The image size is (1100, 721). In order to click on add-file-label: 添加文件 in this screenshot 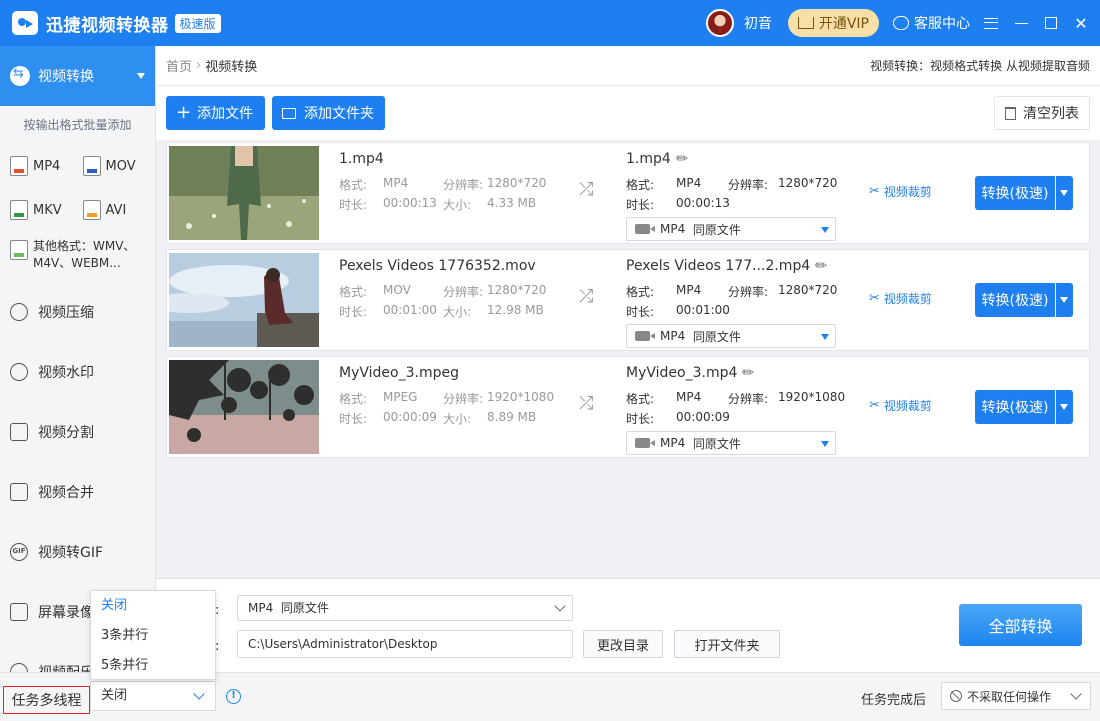, I will do `click(225, 114)`.